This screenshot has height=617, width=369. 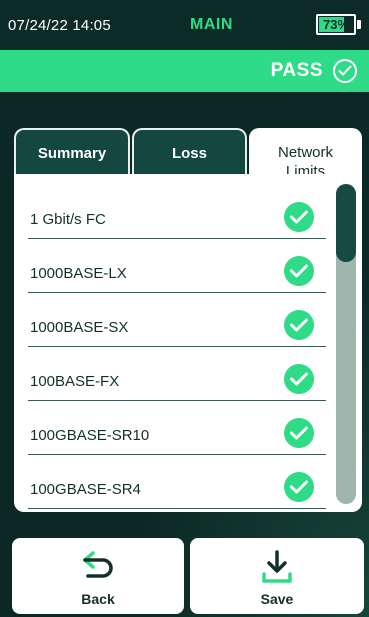 I want to click on status-mode: MAIN, so click(x=211, y=24).